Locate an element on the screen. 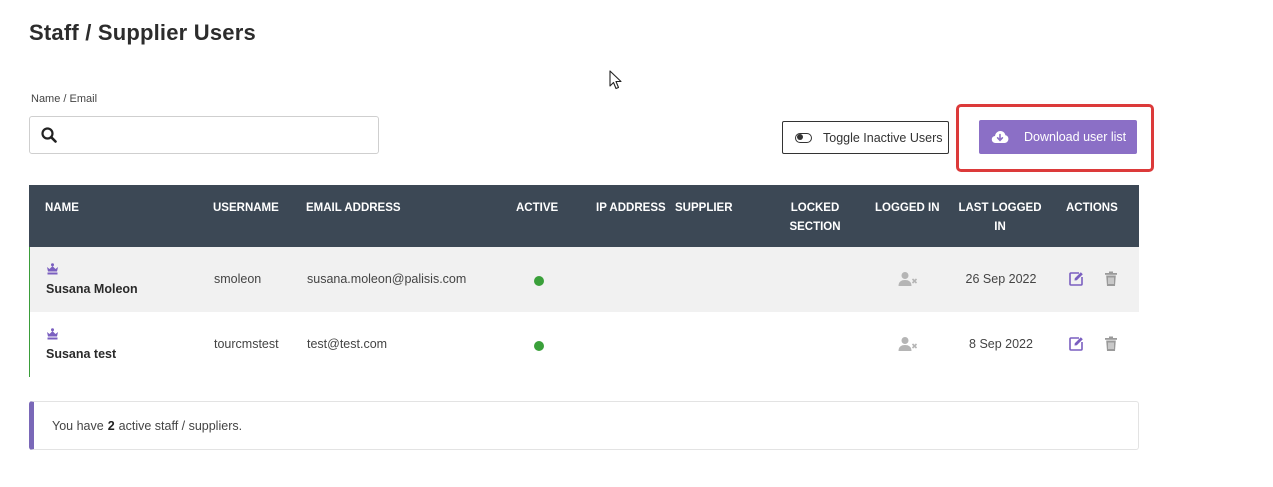  name-cell: Susana Moleon is located at coordinates (92, 279).